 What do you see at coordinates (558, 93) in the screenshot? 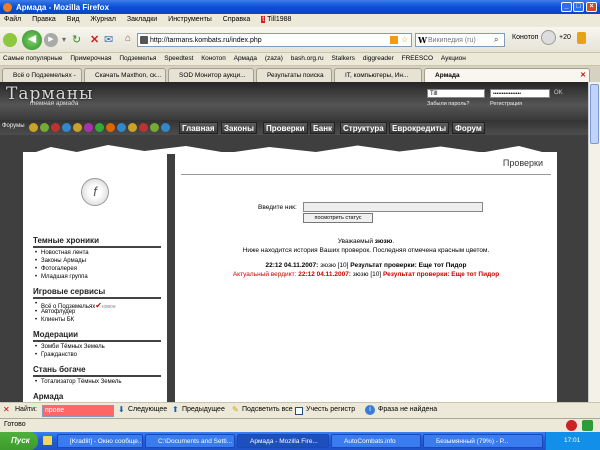
I see `login-ok-button: OK` at bounding box center [558, 93].